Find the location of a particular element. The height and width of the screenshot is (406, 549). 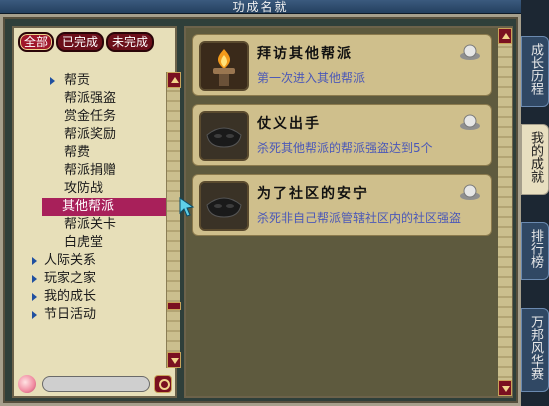

tab-label: 我的成就 is located at coordinates (535, 157).